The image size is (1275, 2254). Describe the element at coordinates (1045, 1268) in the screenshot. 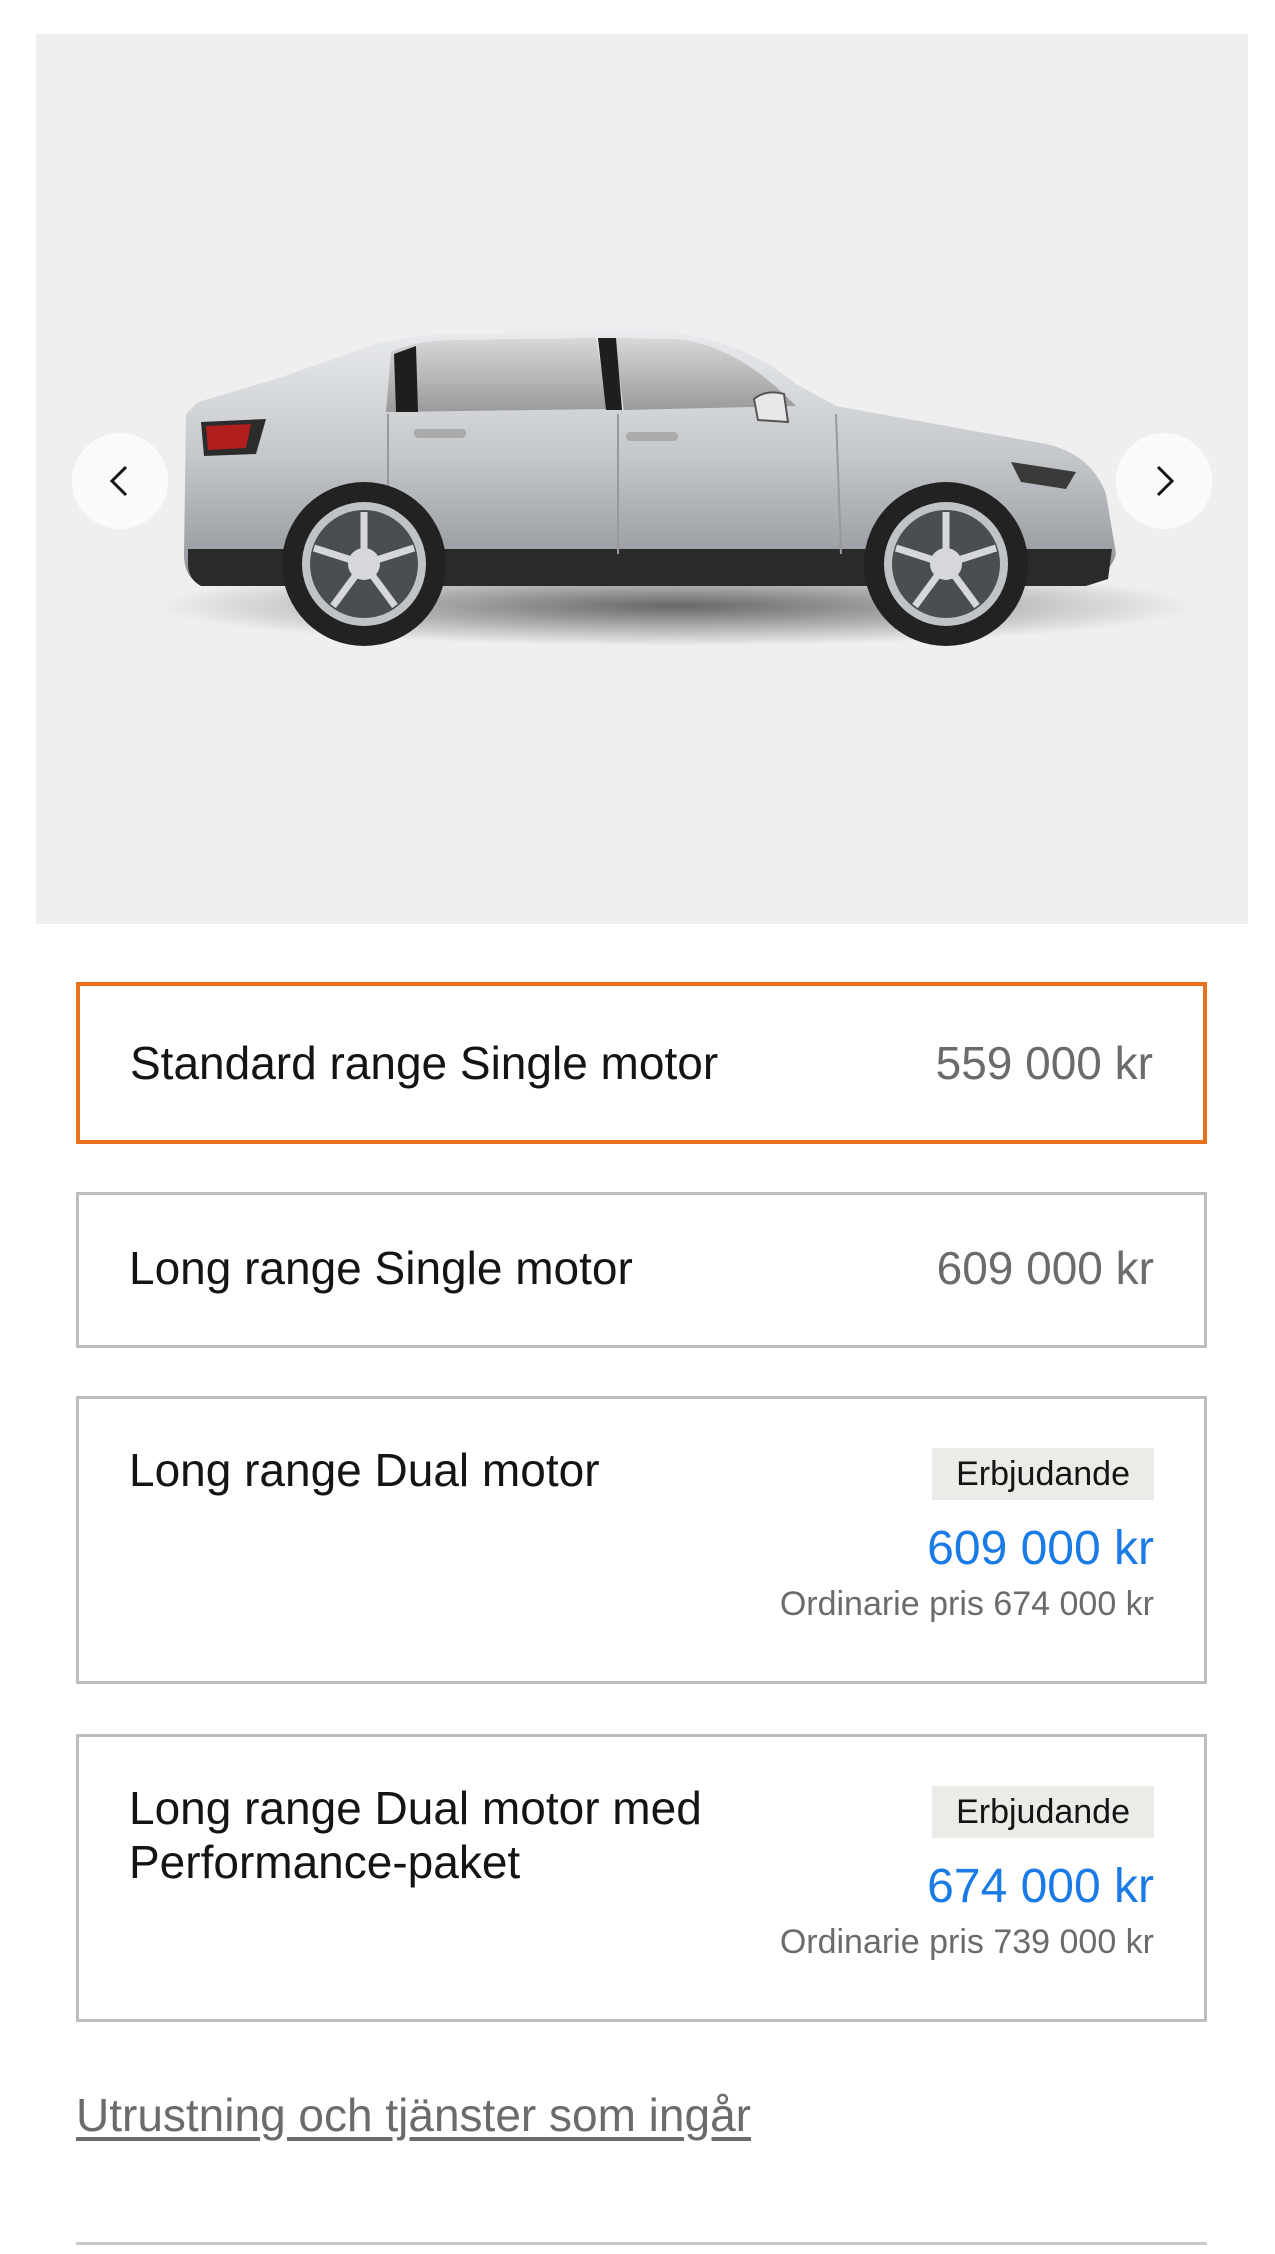

I see `variant-price: 609 000 kr` at that location.